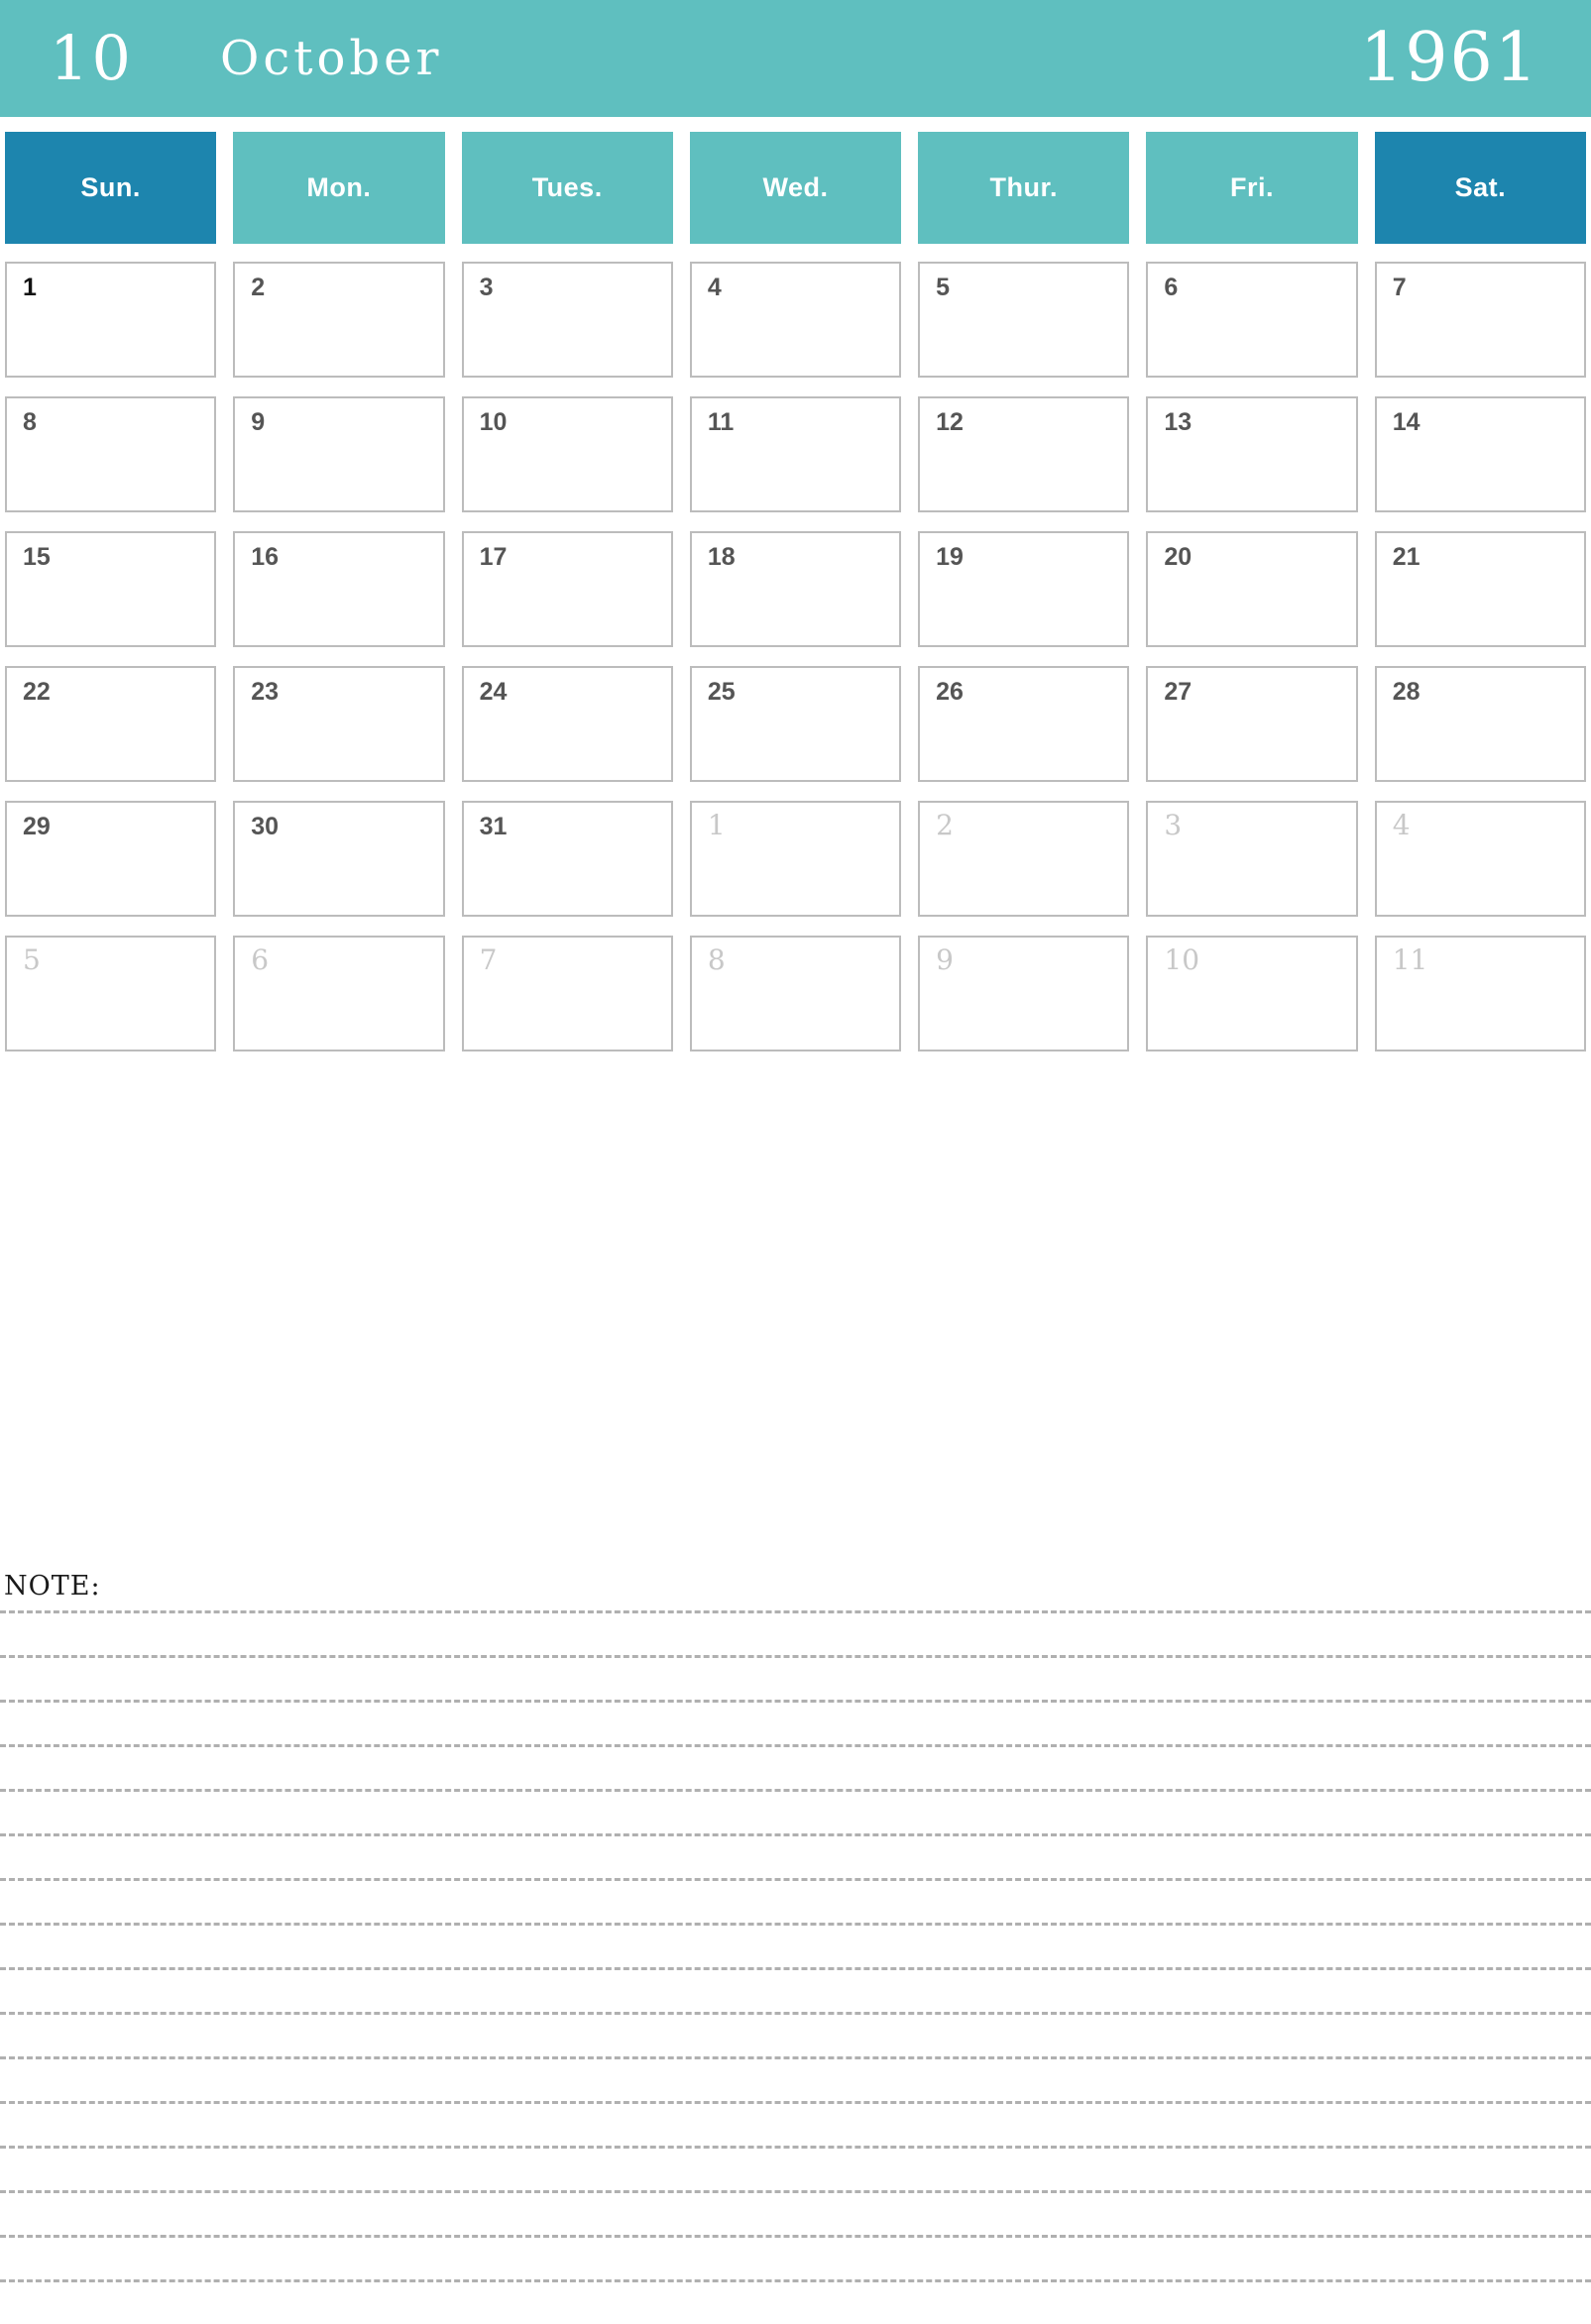  I want to click on day-number: 12, so click(950, 422).